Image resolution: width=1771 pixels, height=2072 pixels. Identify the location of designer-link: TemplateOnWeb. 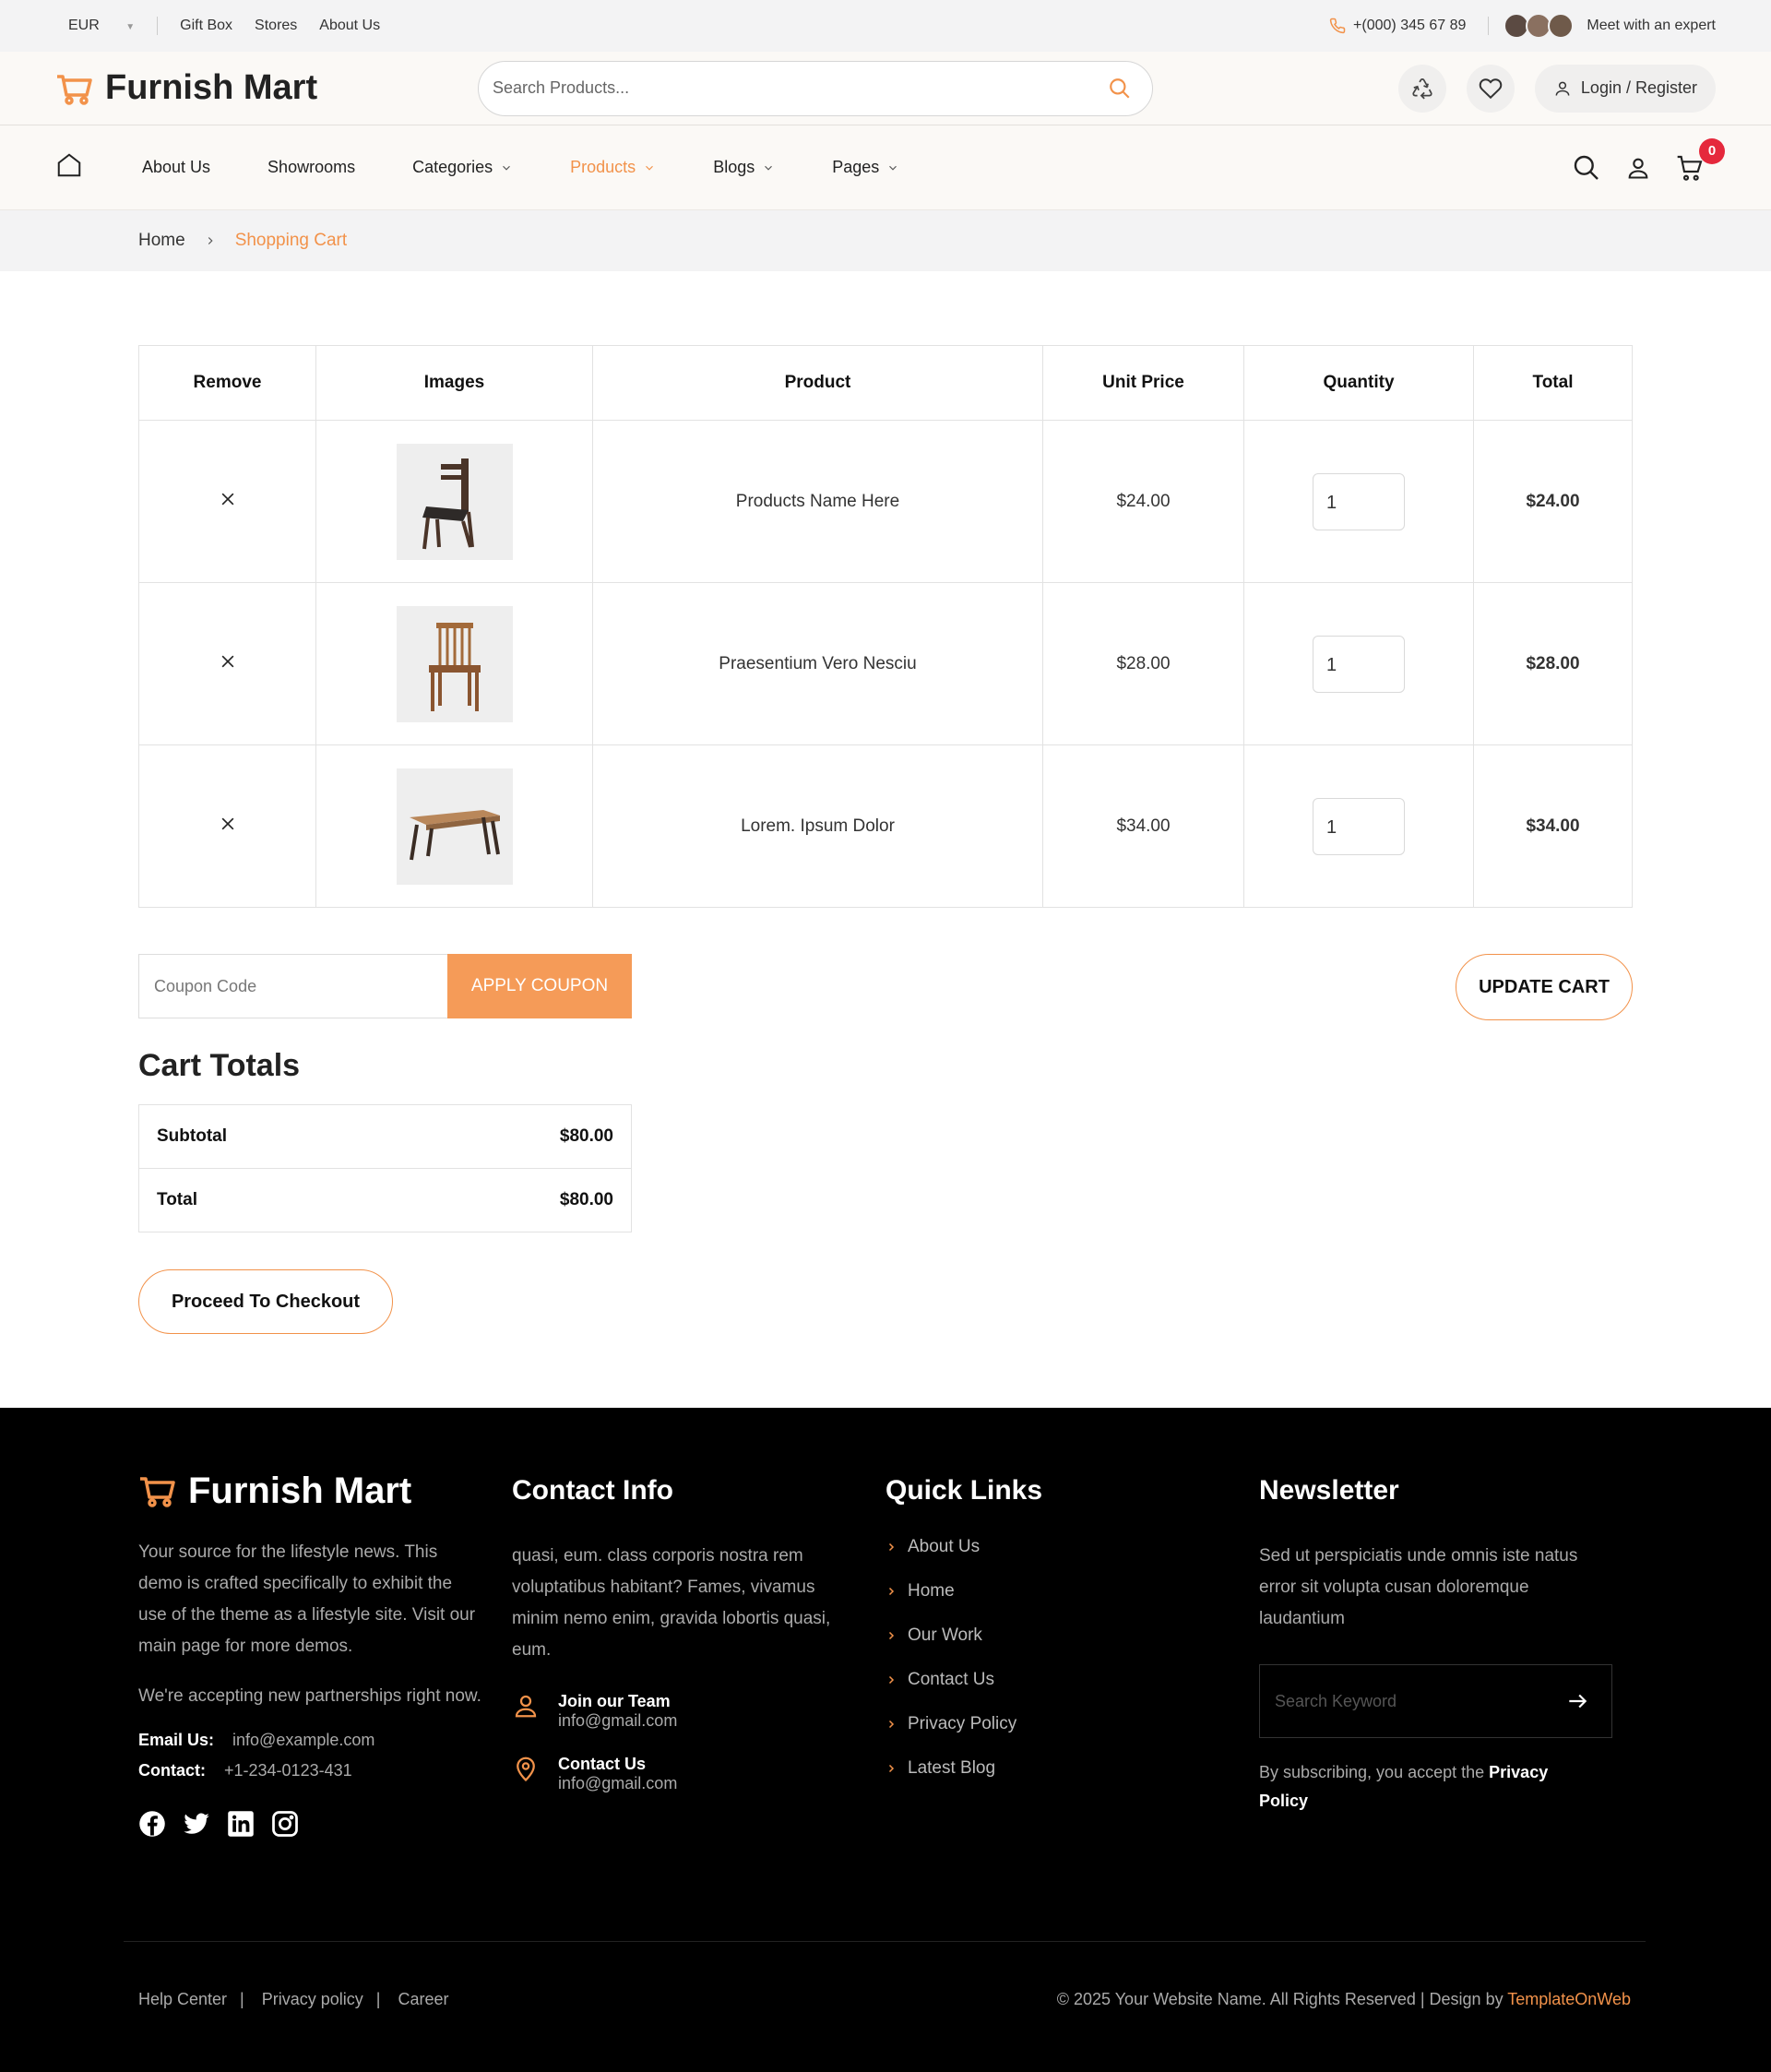
(1569, 1999).